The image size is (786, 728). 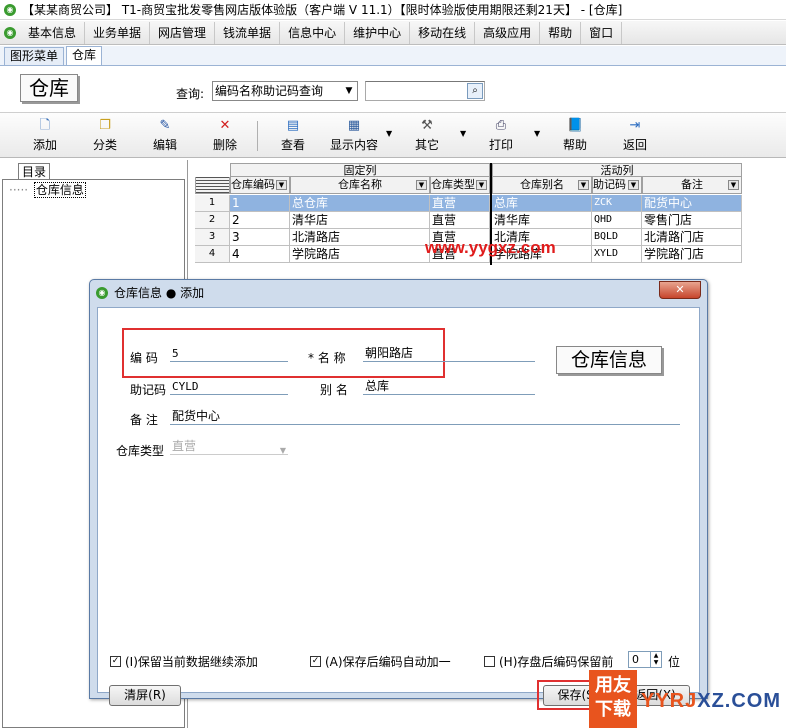 I want to click on add-button-label: 添加, so click(x=44, y=145).